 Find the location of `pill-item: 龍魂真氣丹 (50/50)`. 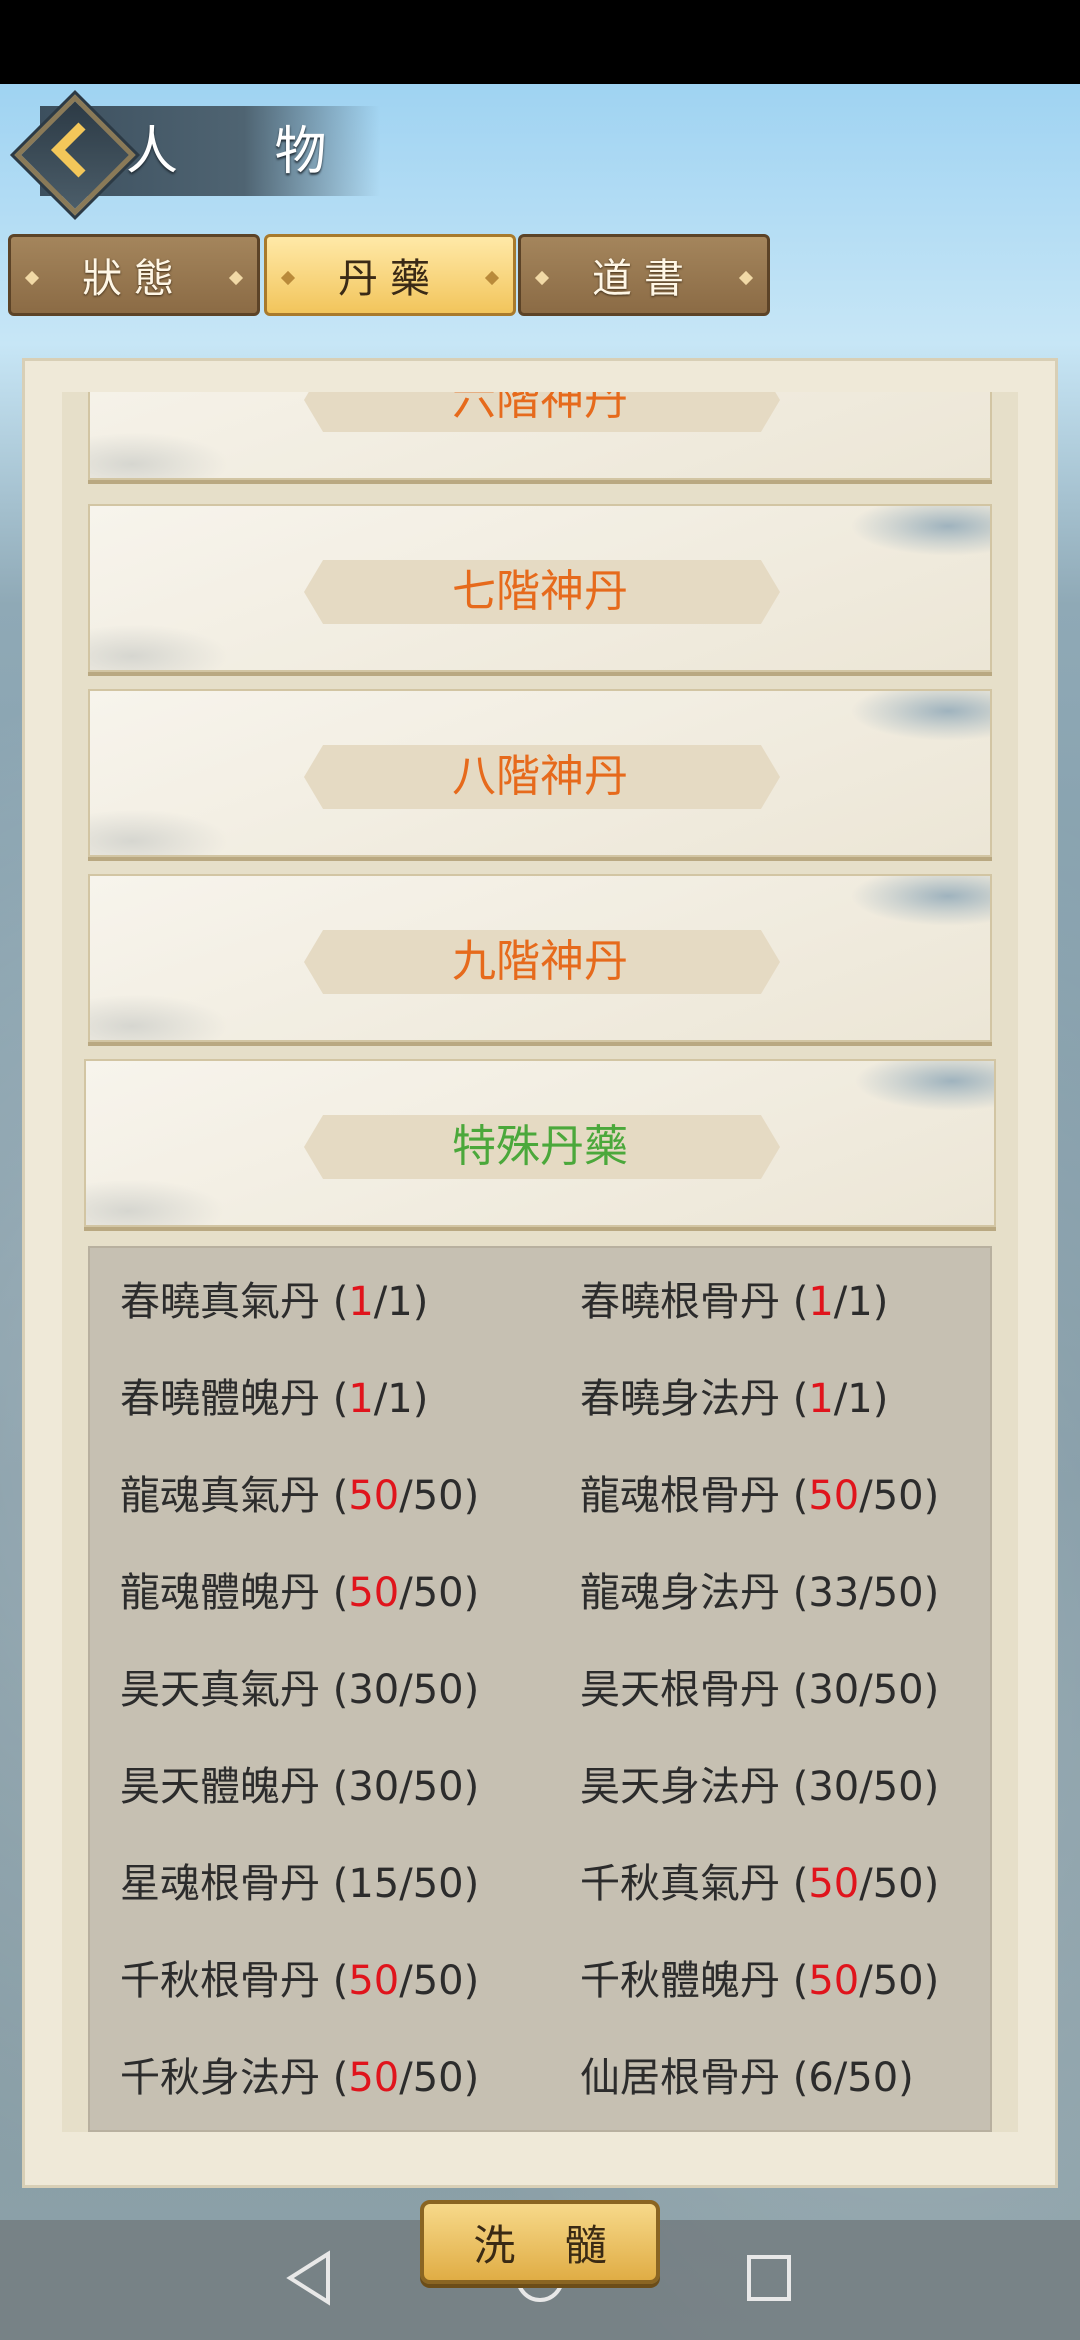

pill-item: 龍魂真氣丹 (50/50) is located at coordinates (299, 1496).